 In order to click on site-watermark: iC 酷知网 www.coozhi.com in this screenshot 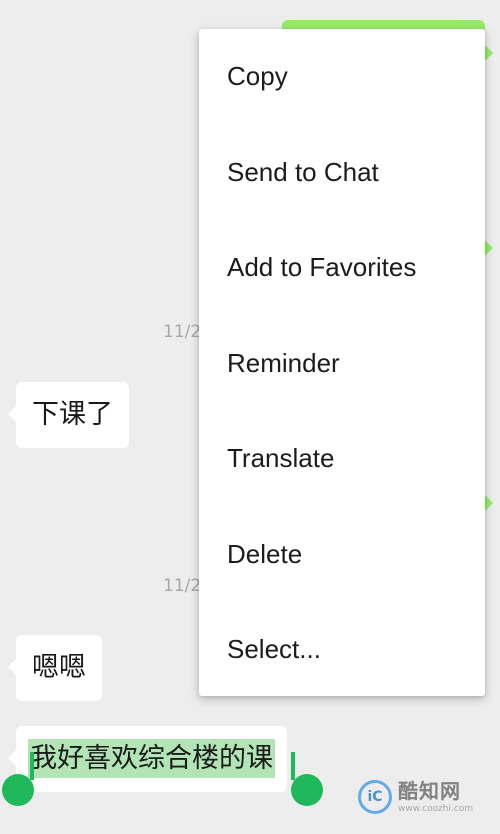, I will do `click(417, 797)`.